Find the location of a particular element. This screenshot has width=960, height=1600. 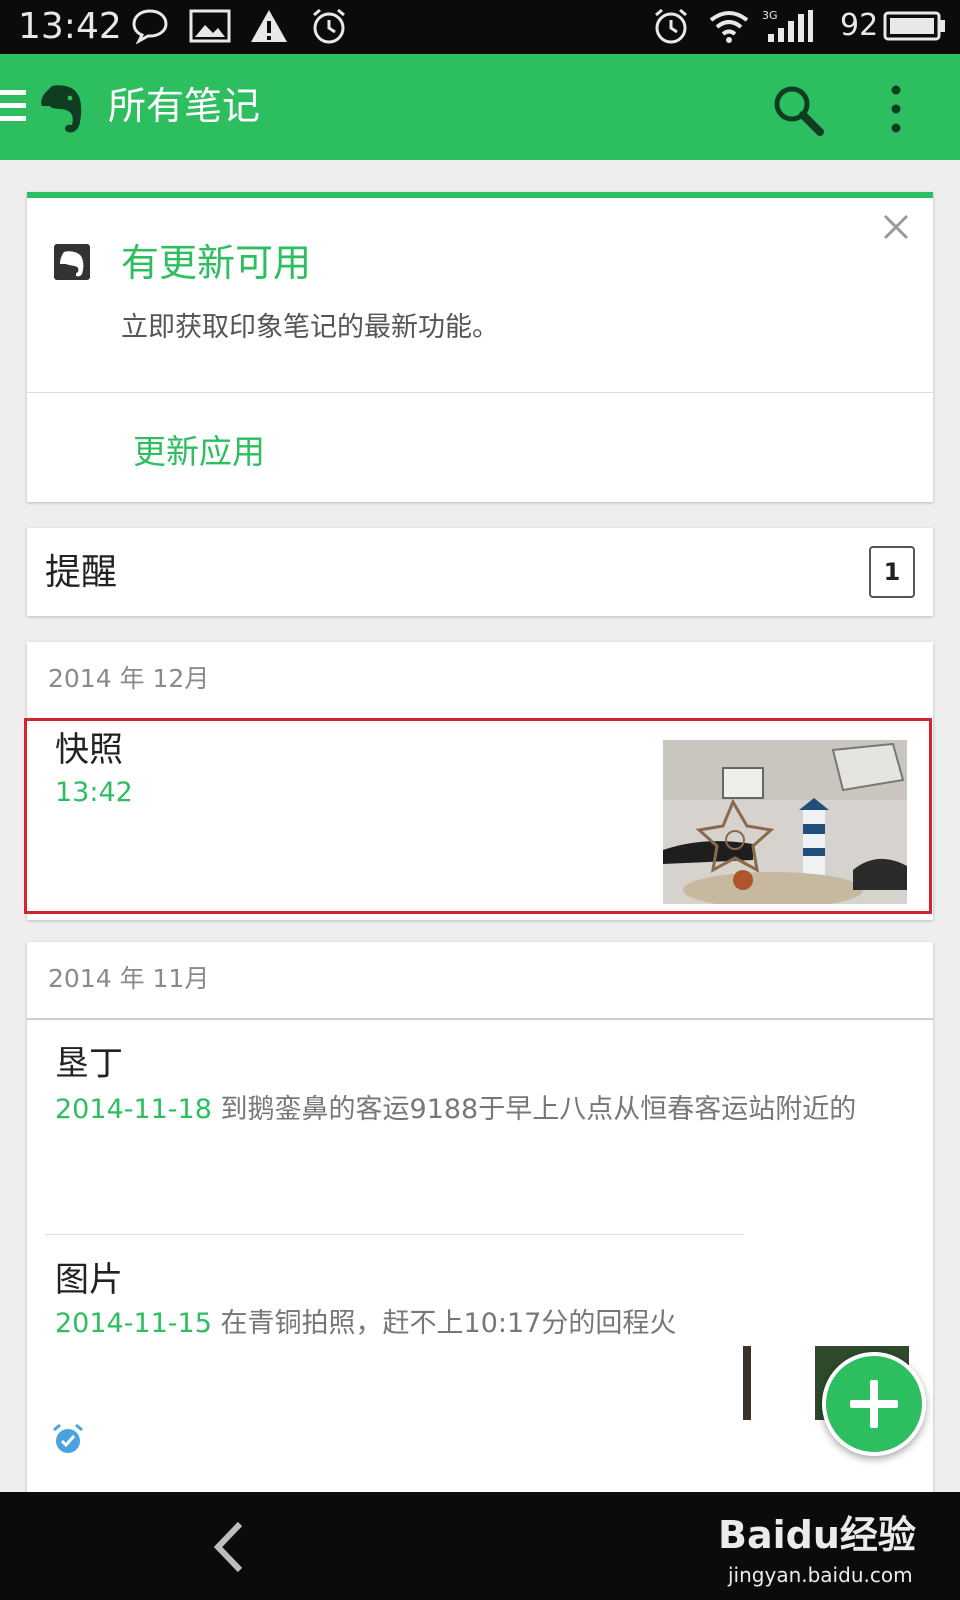

reminder-alarm-icon is located at coordinates (68, 1439).